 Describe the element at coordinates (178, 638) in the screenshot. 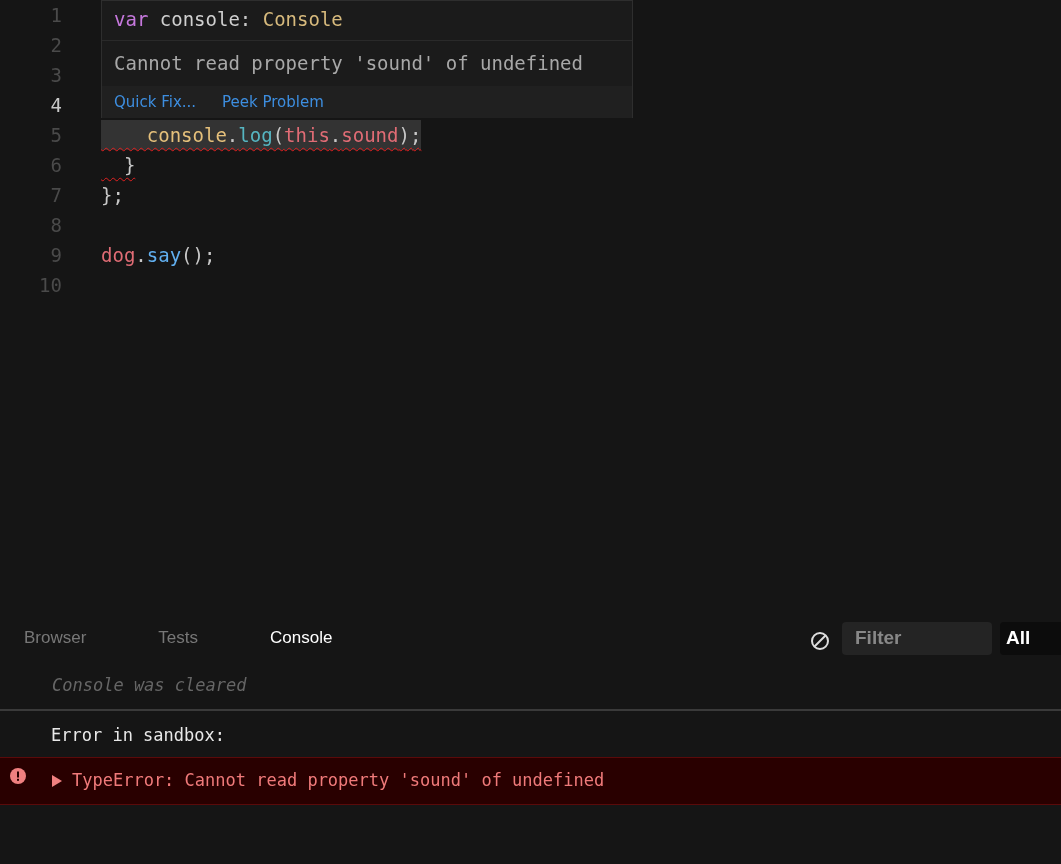

I see `panel-tab: Tests` at that location.